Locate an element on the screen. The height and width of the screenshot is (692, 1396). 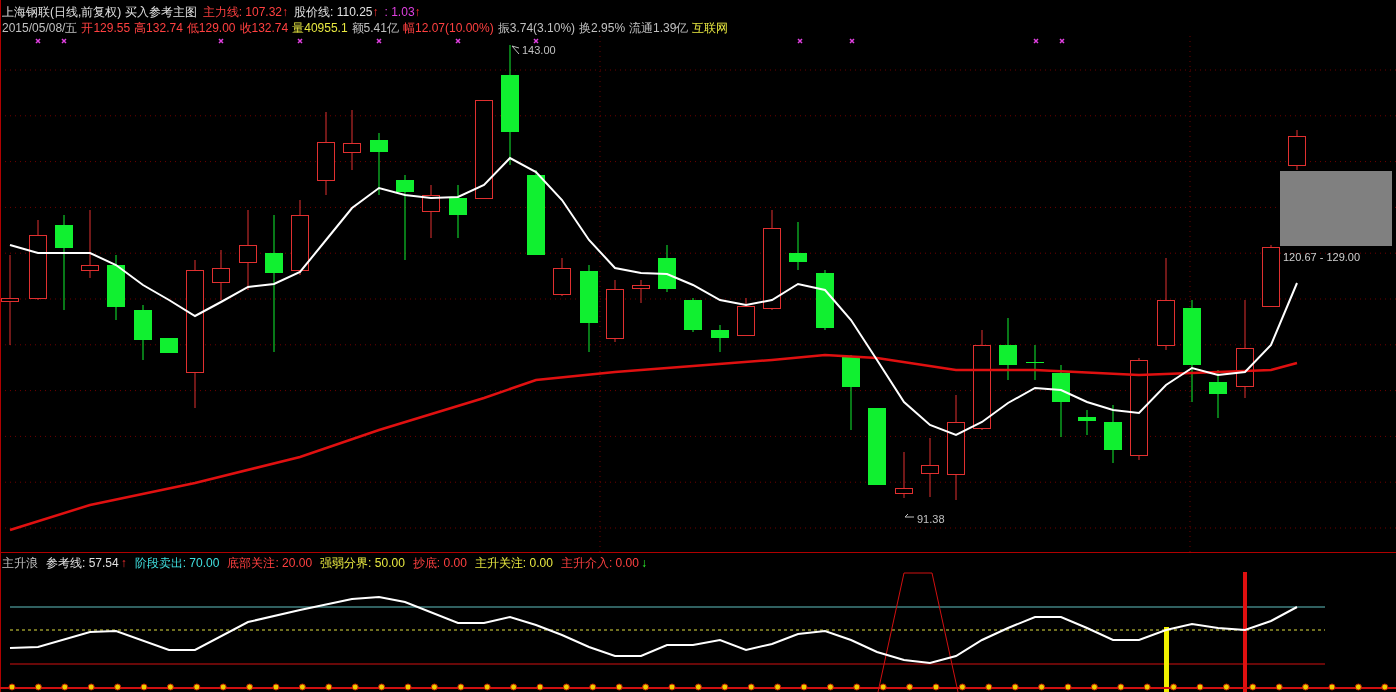
legend-text: 收132.74 is located at coordinates (264, 28).